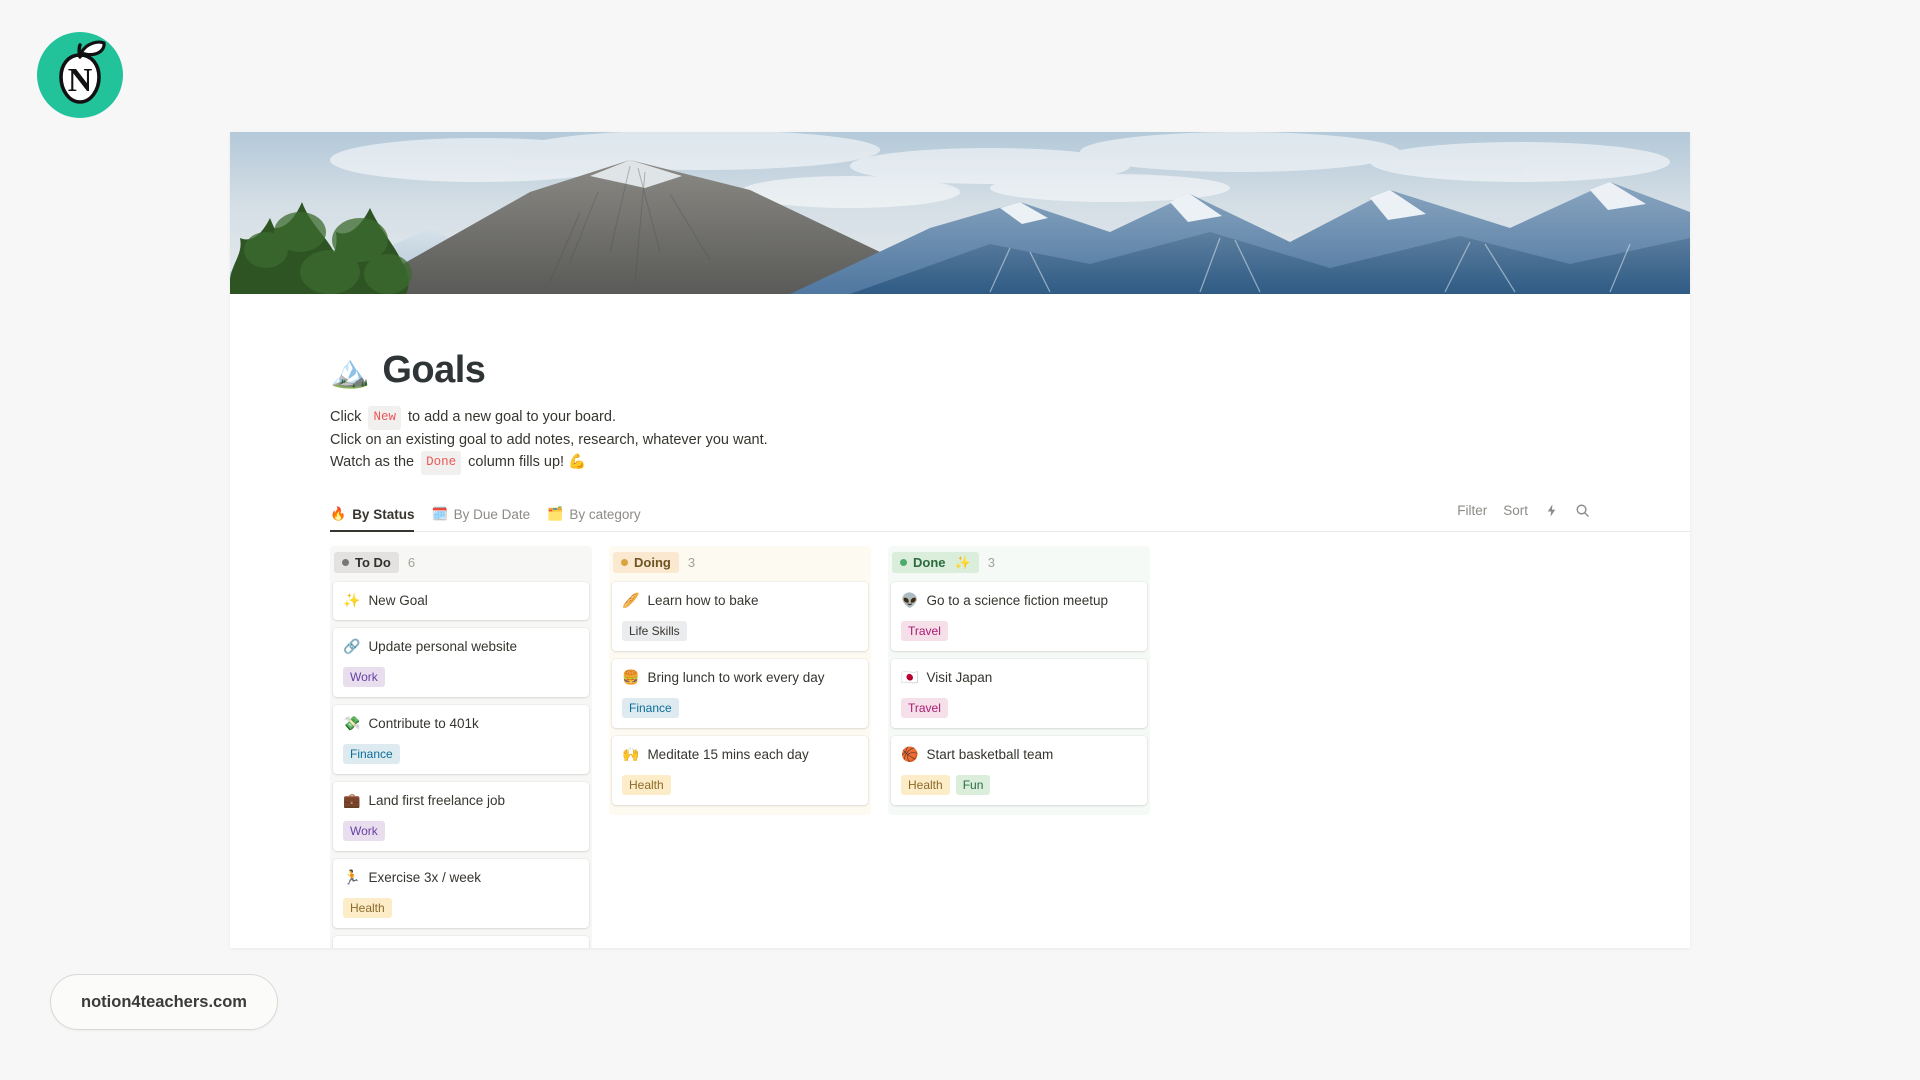  Describe the element at coordinates (439, 513) in the screenshot. I see `tab-emoji-icon: 🗓️` at that location.